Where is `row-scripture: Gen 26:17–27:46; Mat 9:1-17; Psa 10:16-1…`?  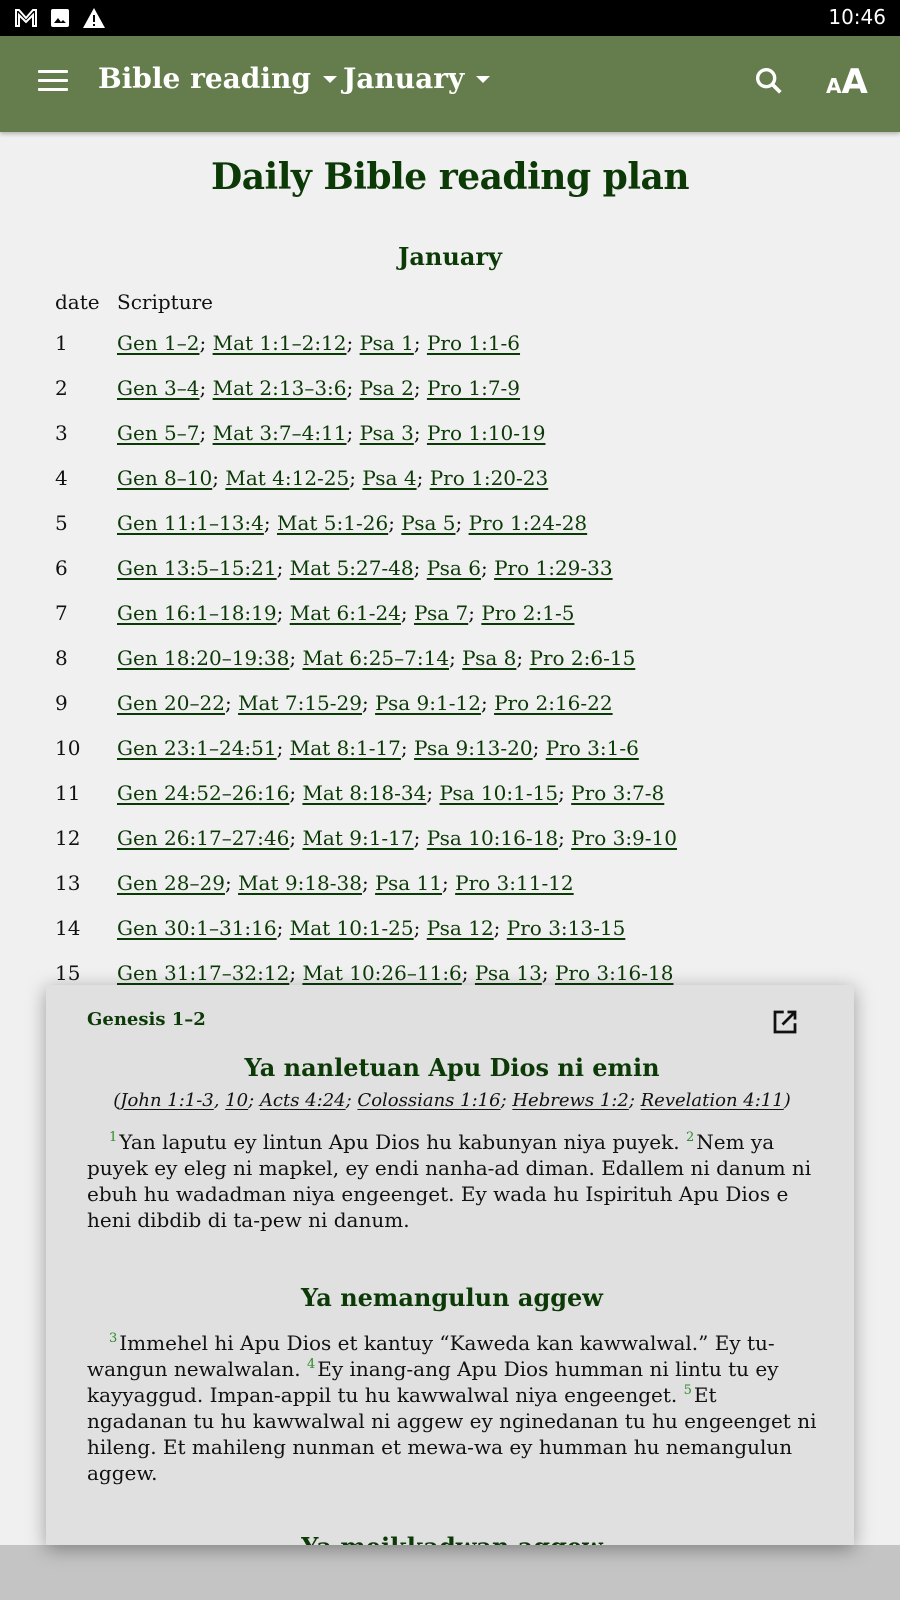 row-scripture: Gen 26:17–27:46; Mat 9:1-17; Psa 10:16-1… is located at coordinates (397, 837).